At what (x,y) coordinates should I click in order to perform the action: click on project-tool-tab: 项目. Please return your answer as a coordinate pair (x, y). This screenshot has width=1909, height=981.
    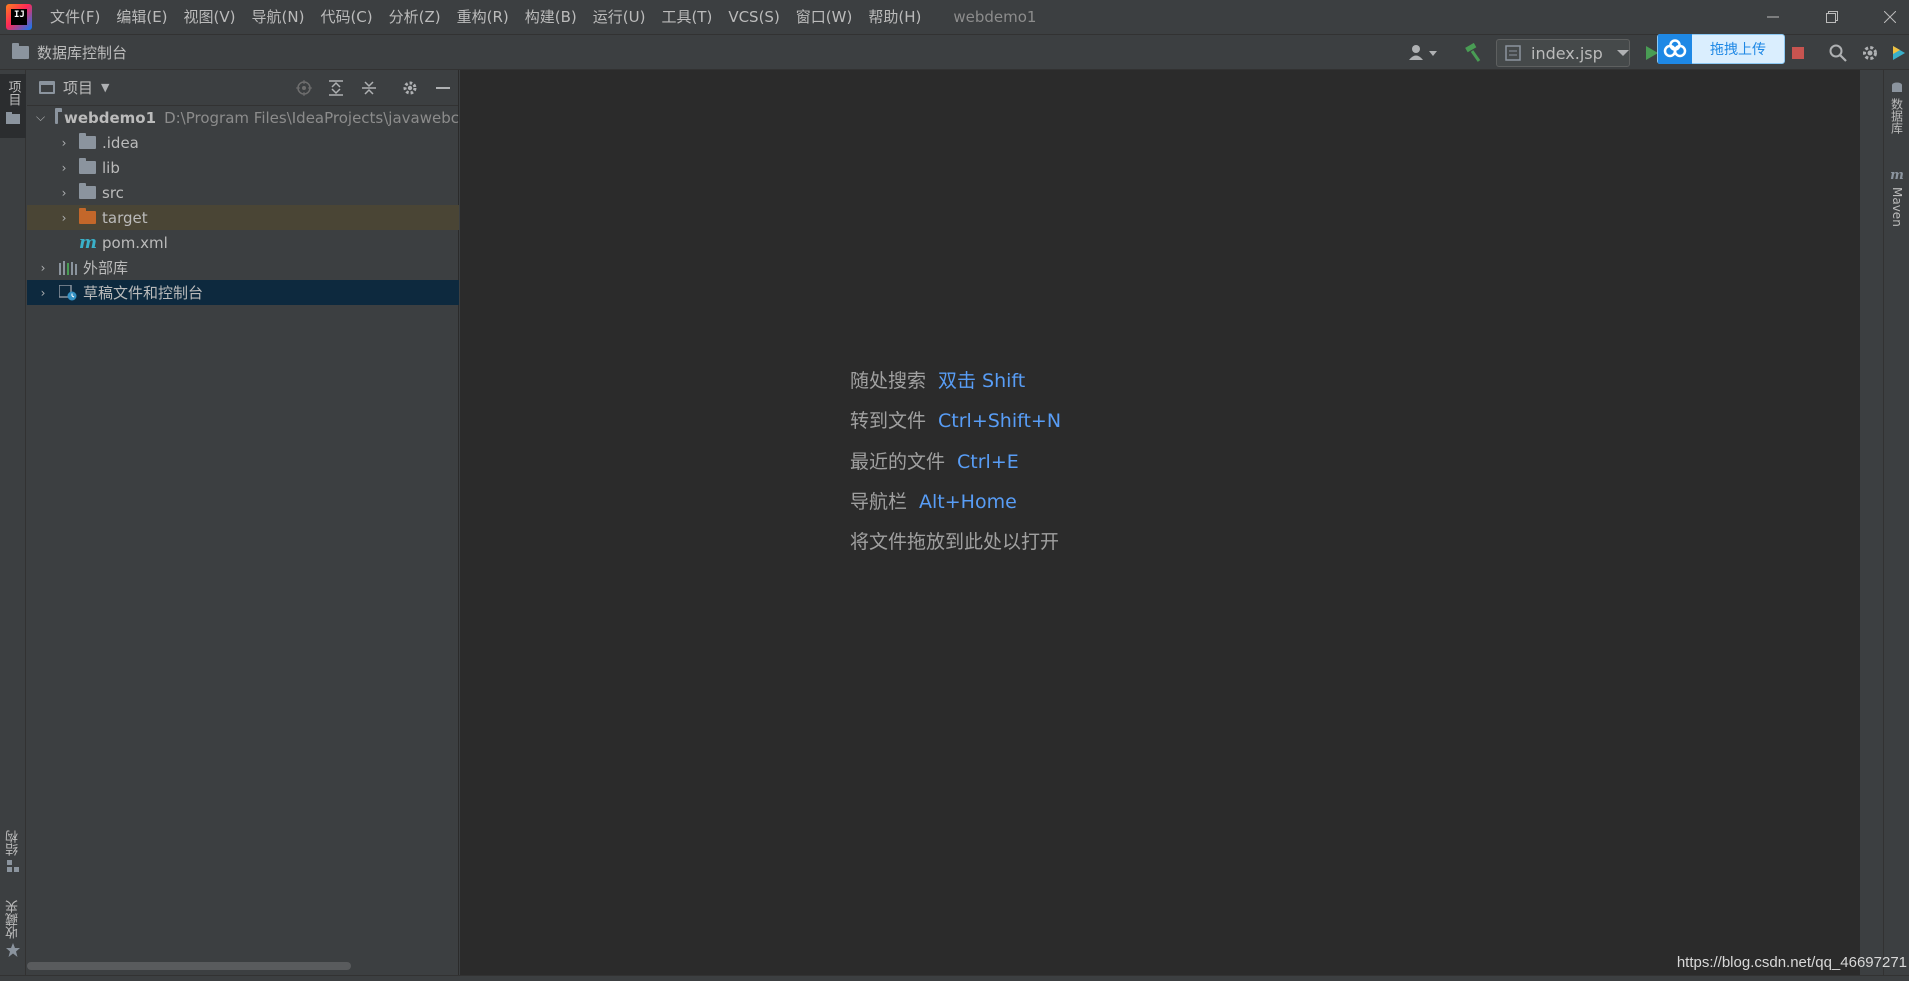
    Looking at the image, I should click on (13, 106).